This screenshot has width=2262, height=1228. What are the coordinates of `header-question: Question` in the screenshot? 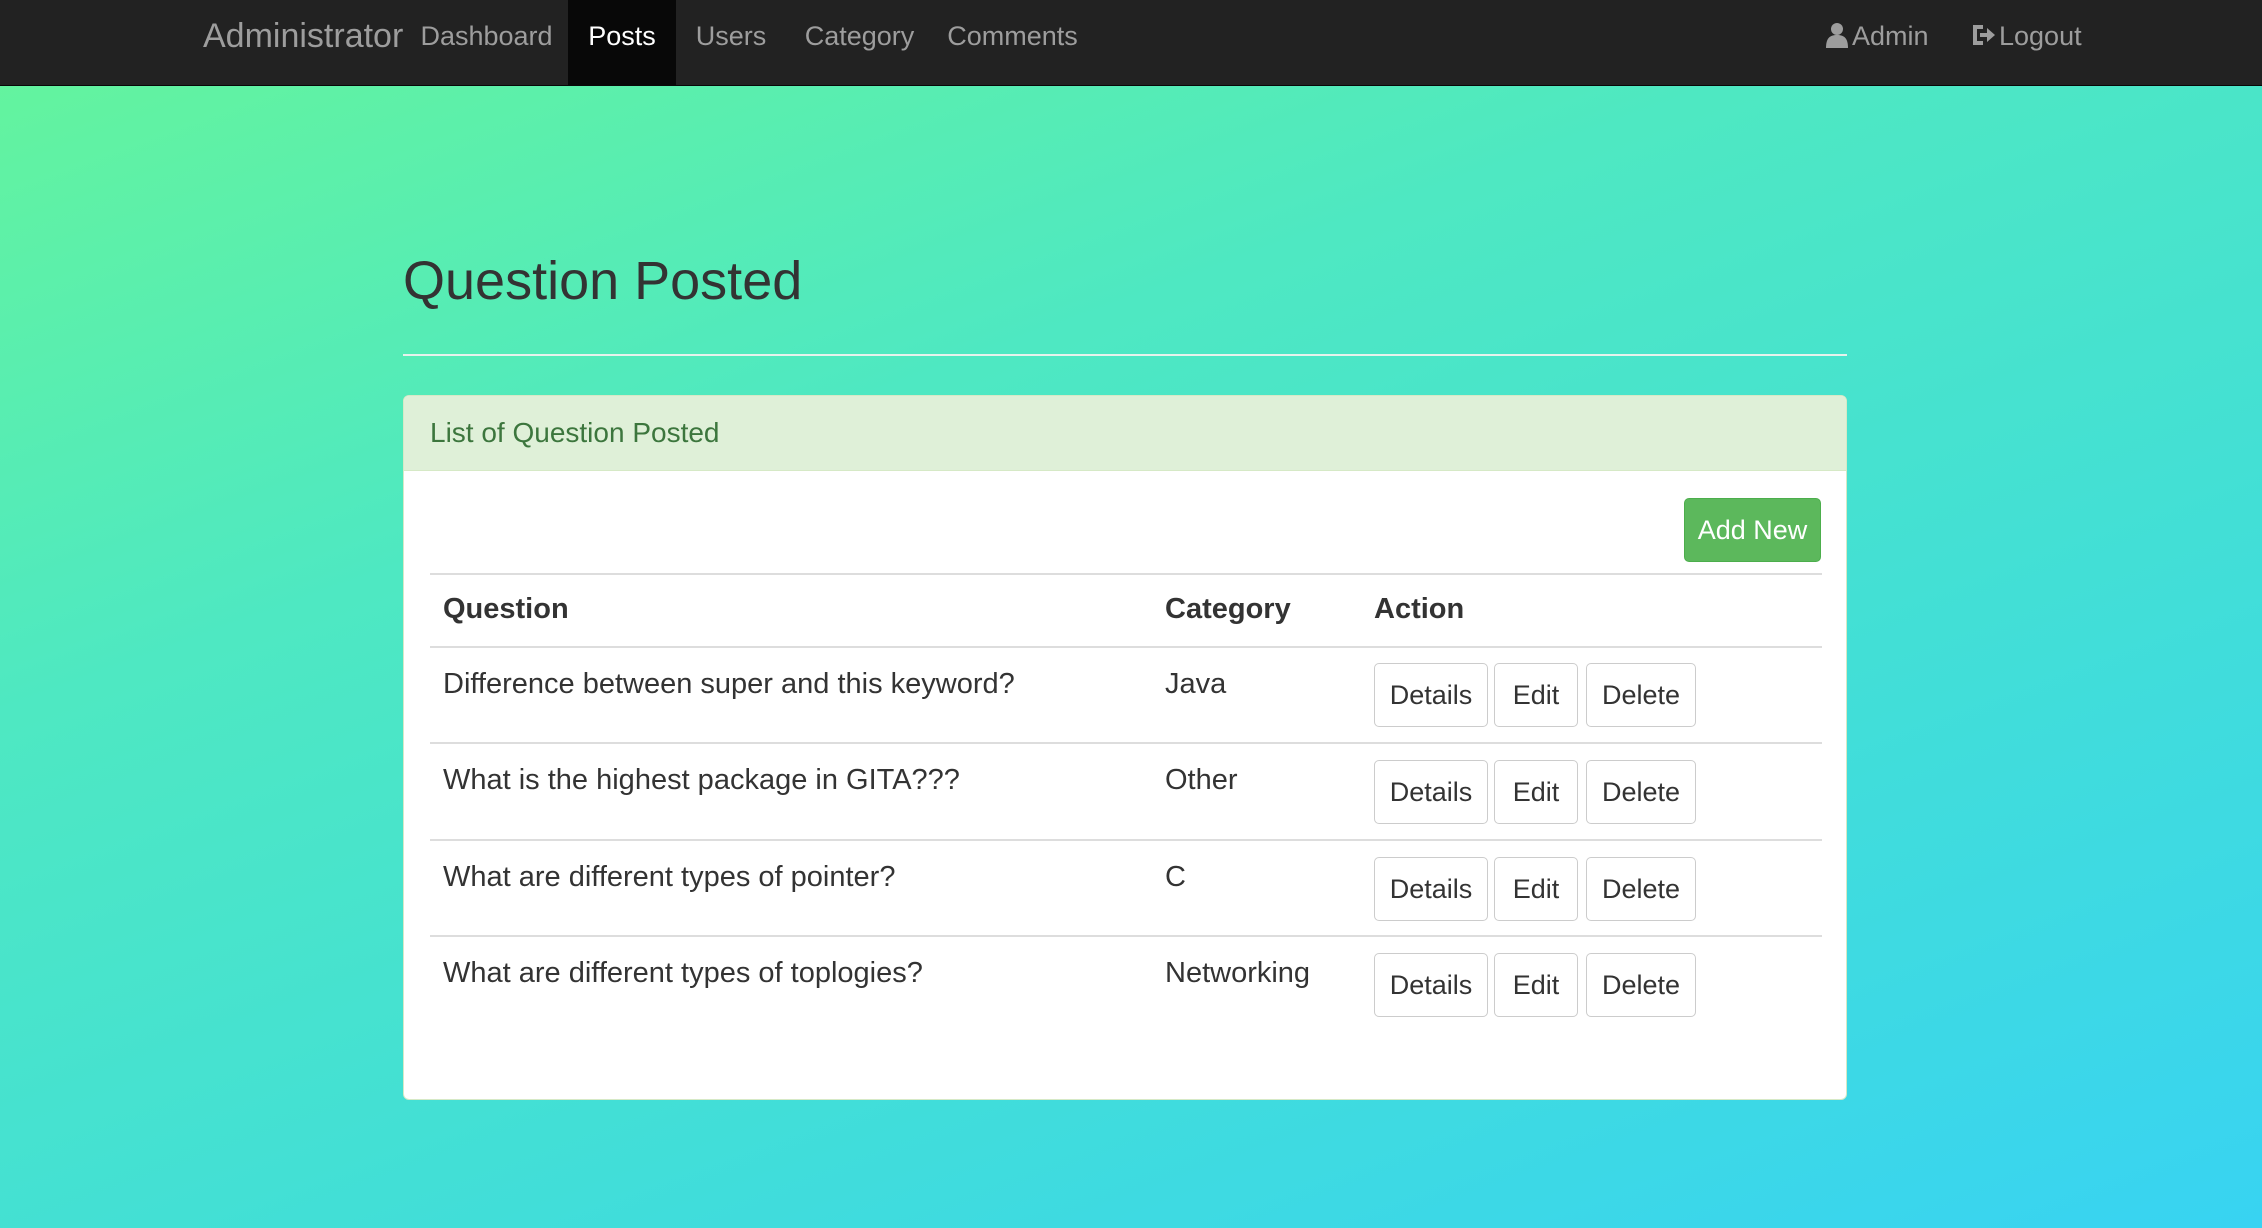 It's located at (506, 609).